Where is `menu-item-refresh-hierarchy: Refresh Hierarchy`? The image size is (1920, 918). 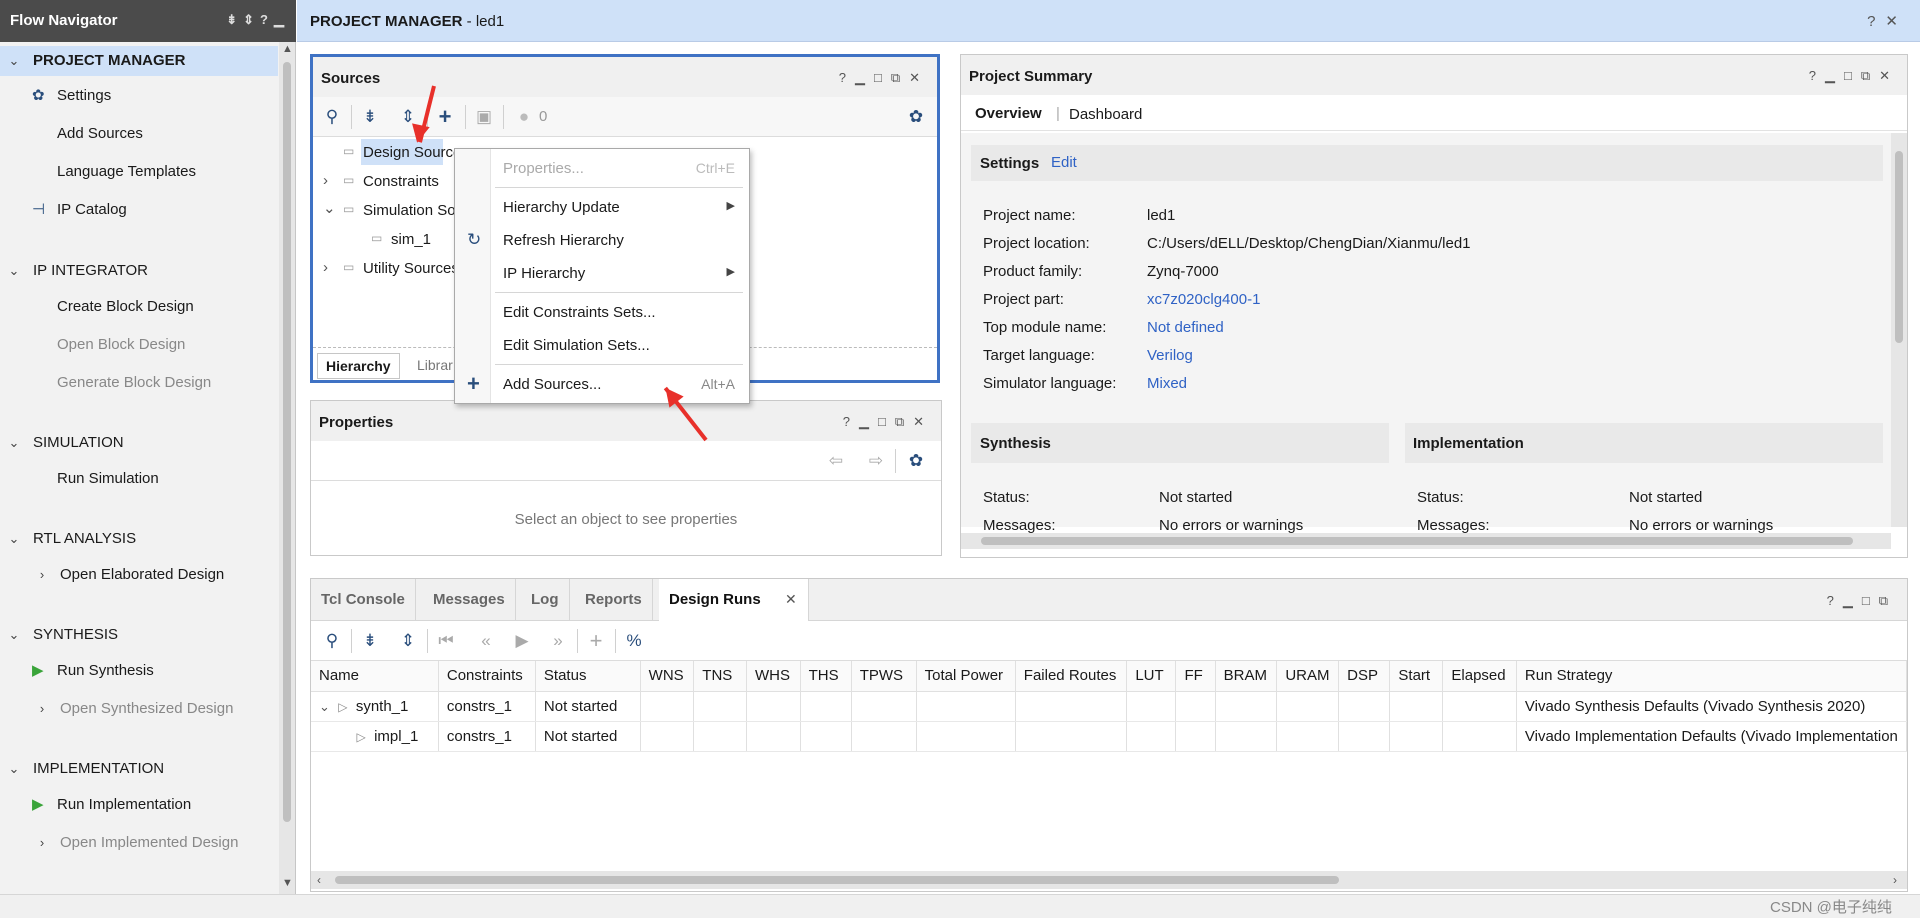
menu-item-refresh-hierarchy: Refresh Hierarchy is located at coordinates (563, 240).